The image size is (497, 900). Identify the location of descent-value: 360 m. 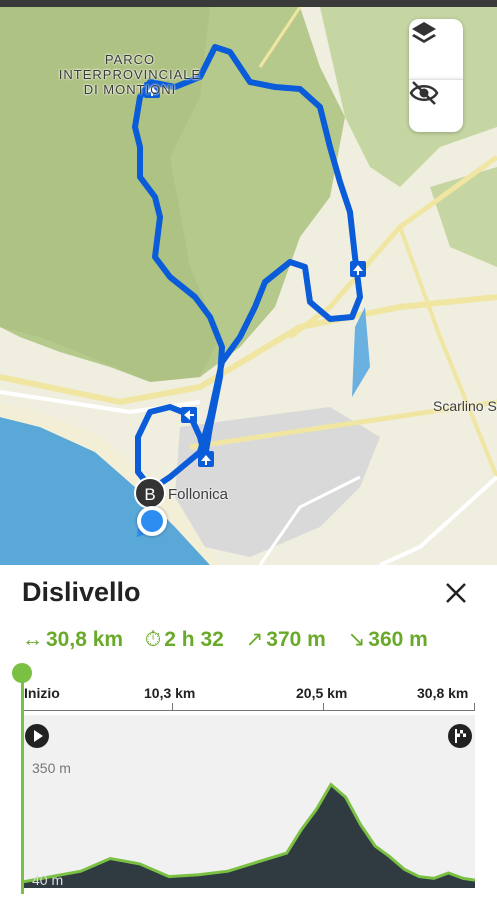
(398, 639).